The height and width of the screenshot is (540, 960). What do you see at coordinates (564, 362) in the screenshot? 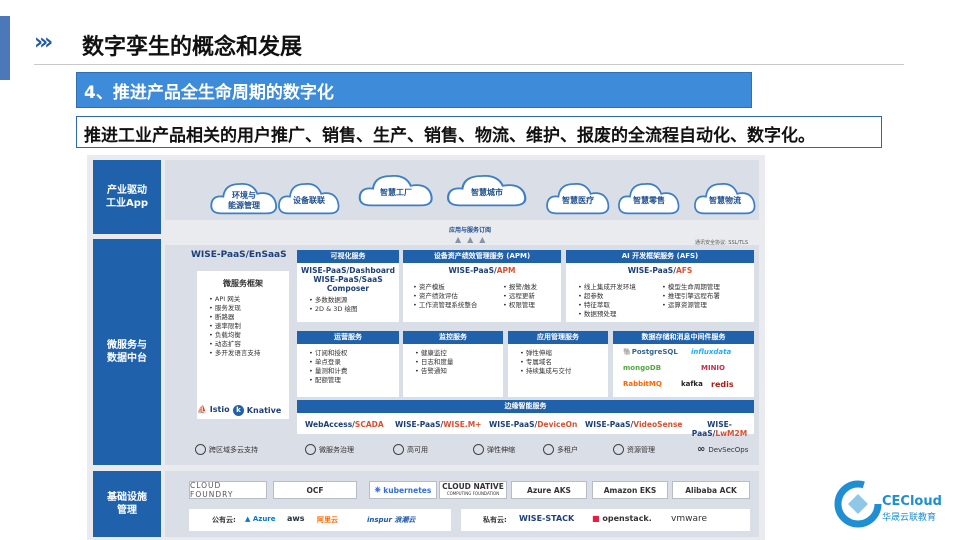
I see `appsvc-list: • 弹性伸缩 • 专属域名 • 持续集成与交付` at bounding box center [564, 362].